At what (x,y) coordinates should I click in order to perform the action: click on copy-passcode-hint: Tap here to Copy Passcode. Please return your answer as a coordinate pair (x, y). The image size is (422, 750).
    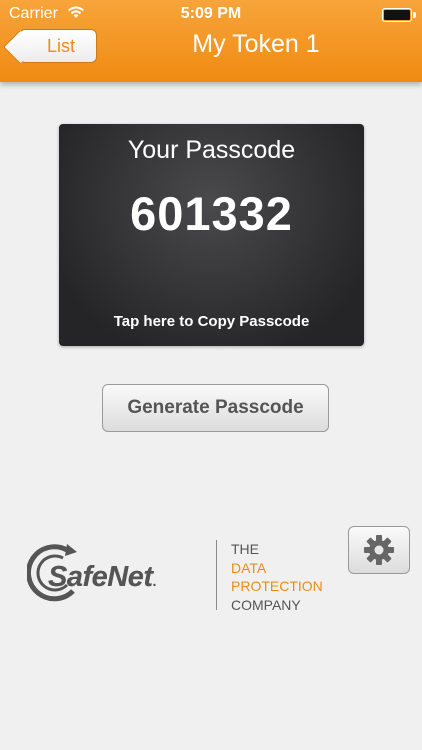
    Looking at the image, I should click on (211, 321).